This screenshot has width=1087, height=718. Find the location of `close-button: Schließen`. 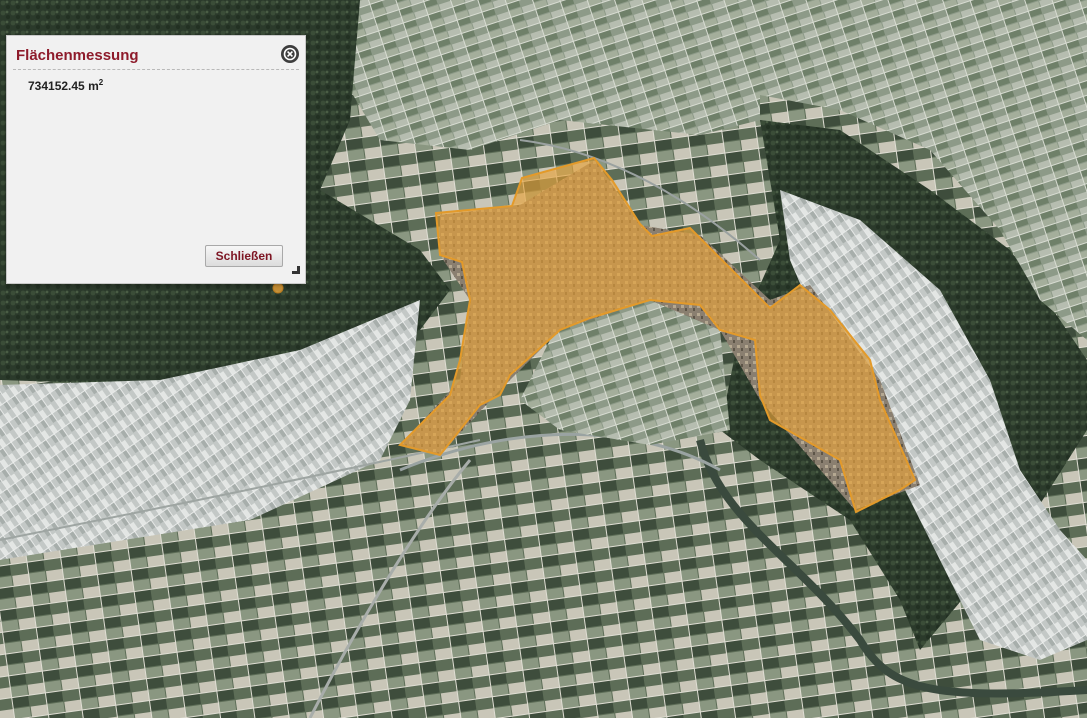

close-button: Schließen is located at coordinates (244, 256).